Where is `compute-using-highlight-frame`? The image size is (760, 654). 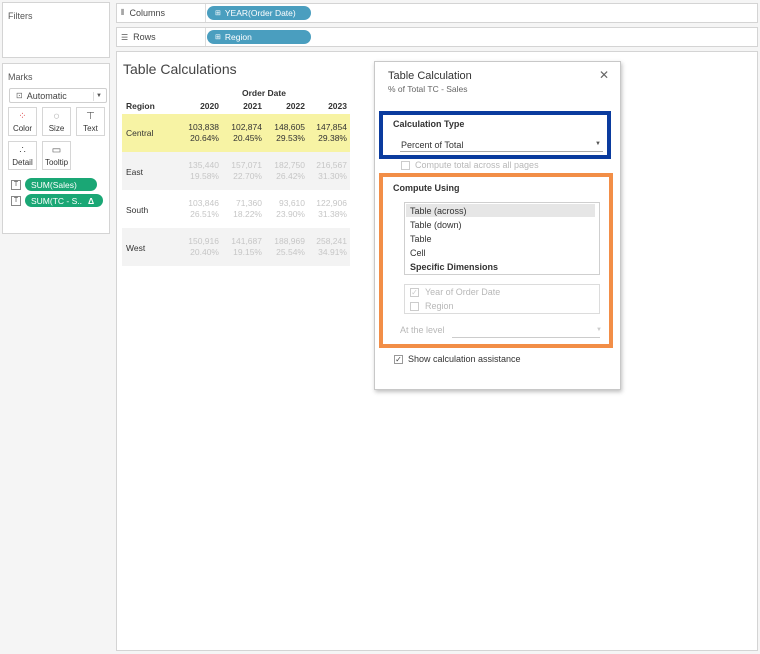
compute-using-highlight-frame is located at coordinates (496, 260).